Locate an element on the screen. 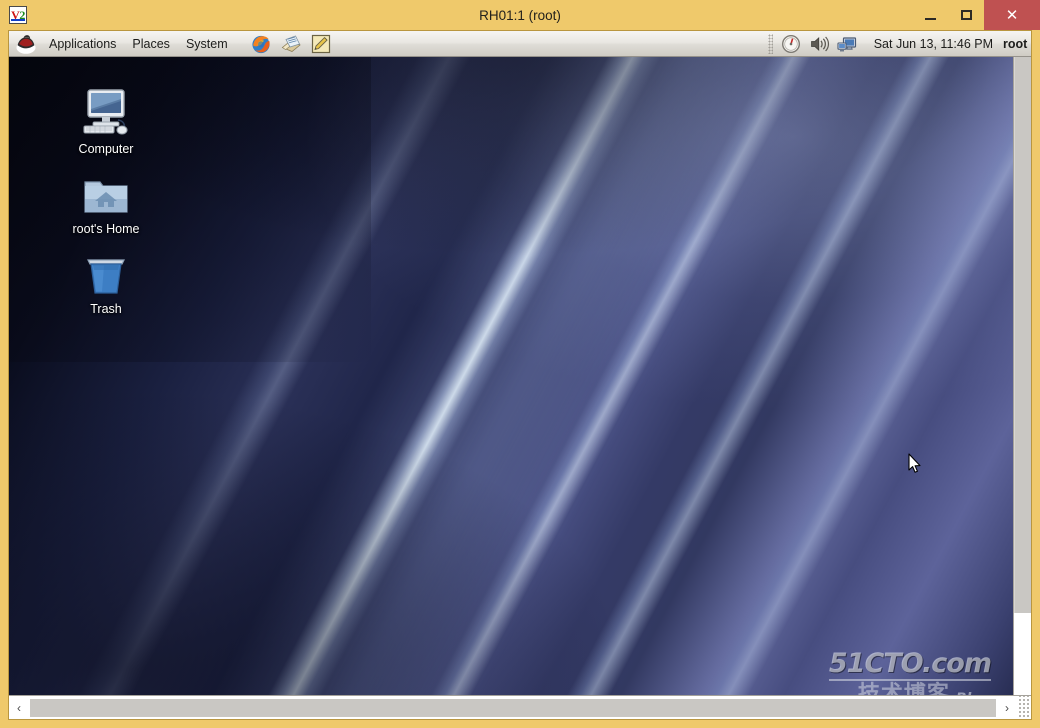  desktop-icon-trash: Trash is located at coordinates (106, 281).